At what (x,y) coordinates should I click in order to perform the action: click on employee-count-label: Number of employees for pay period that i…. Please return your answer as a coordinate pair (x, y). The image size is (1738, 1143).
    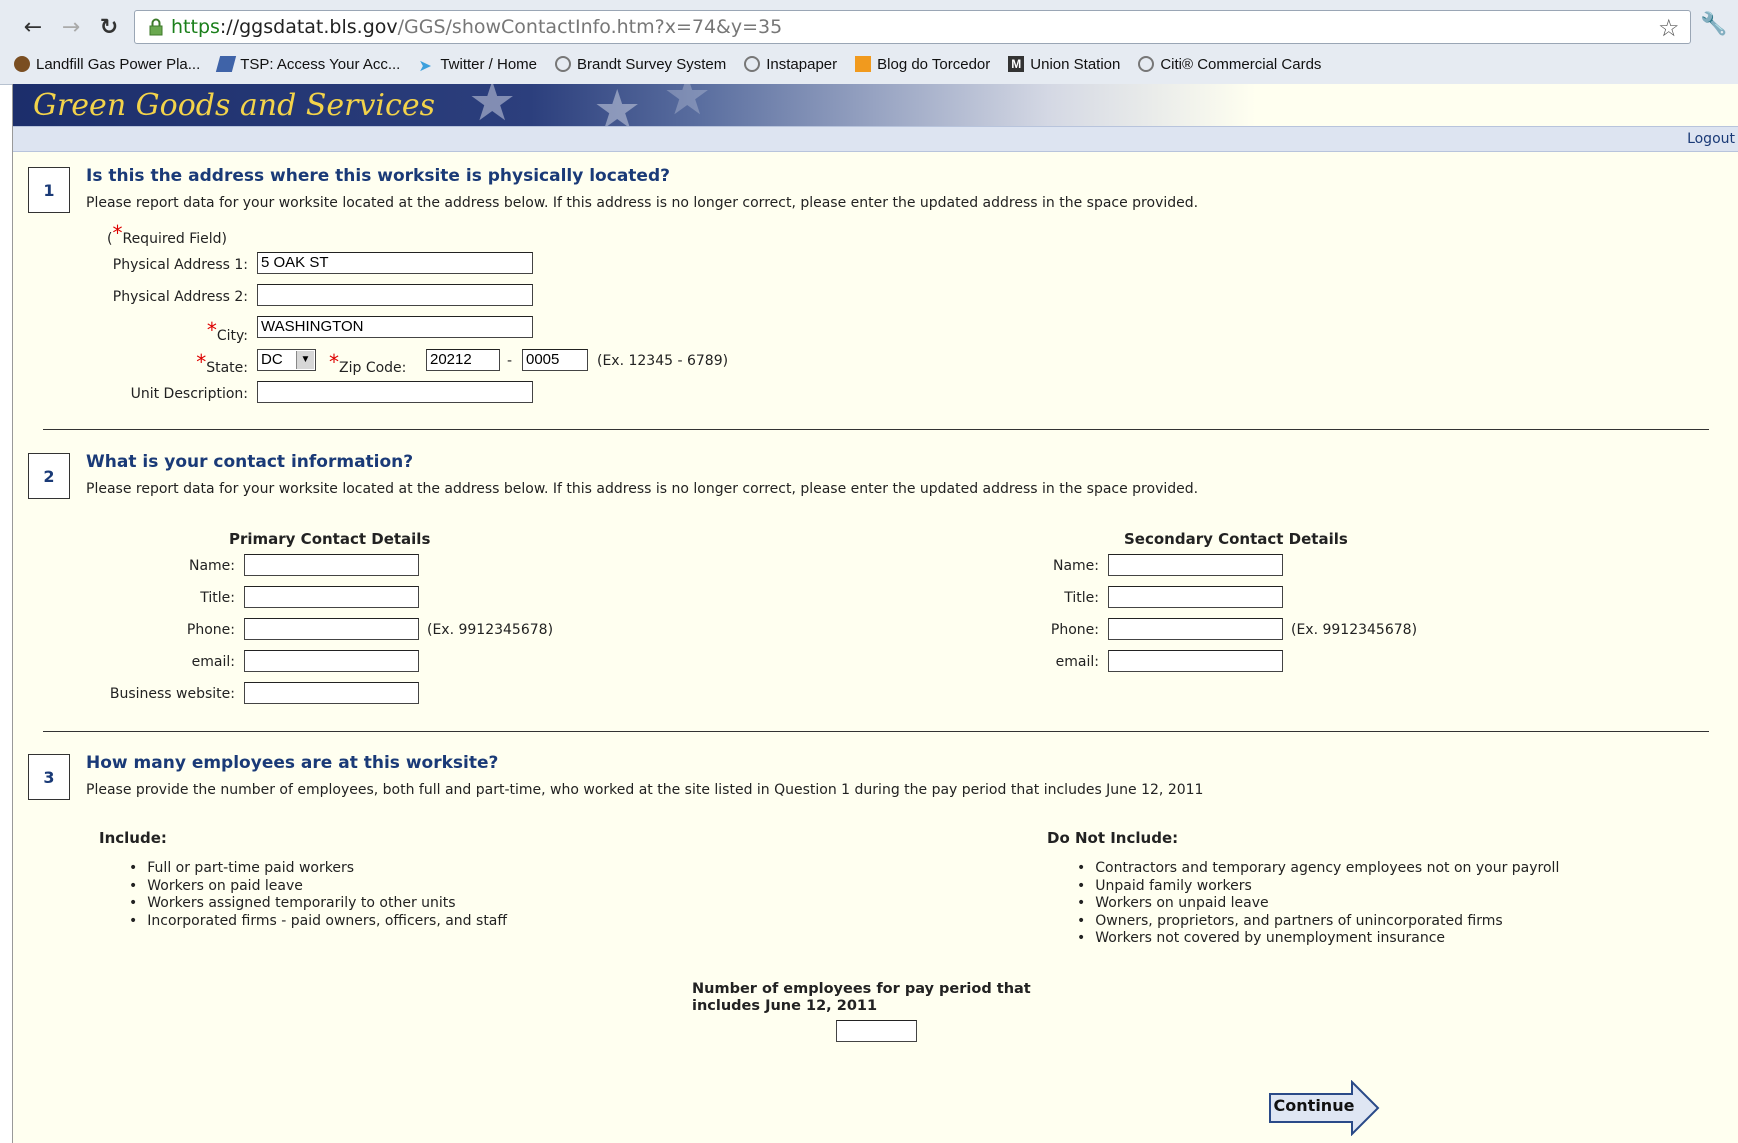
    Looking at the image, I should click on (861, 997).